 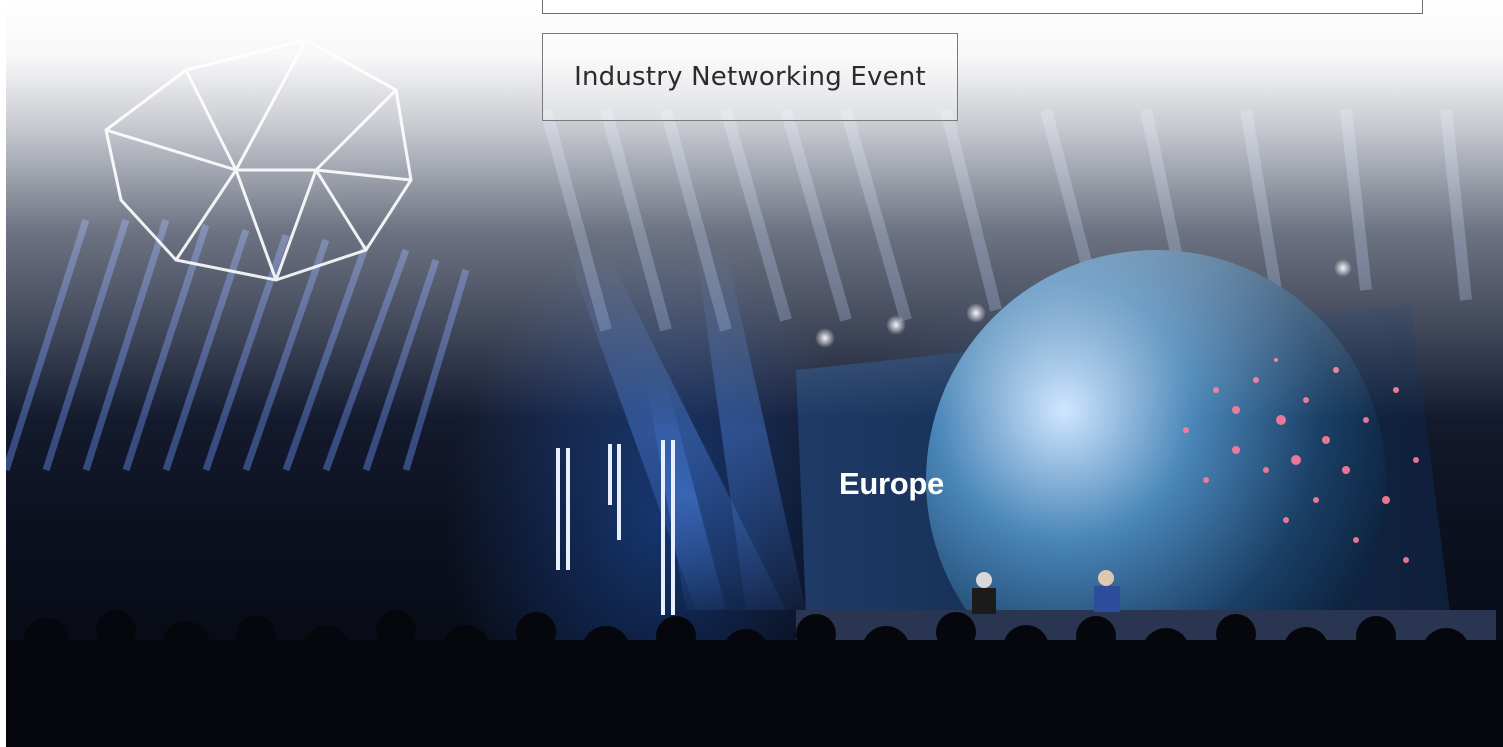 I want to click on event-category-label: Industry Networking Event, so click(x=750, y=77).